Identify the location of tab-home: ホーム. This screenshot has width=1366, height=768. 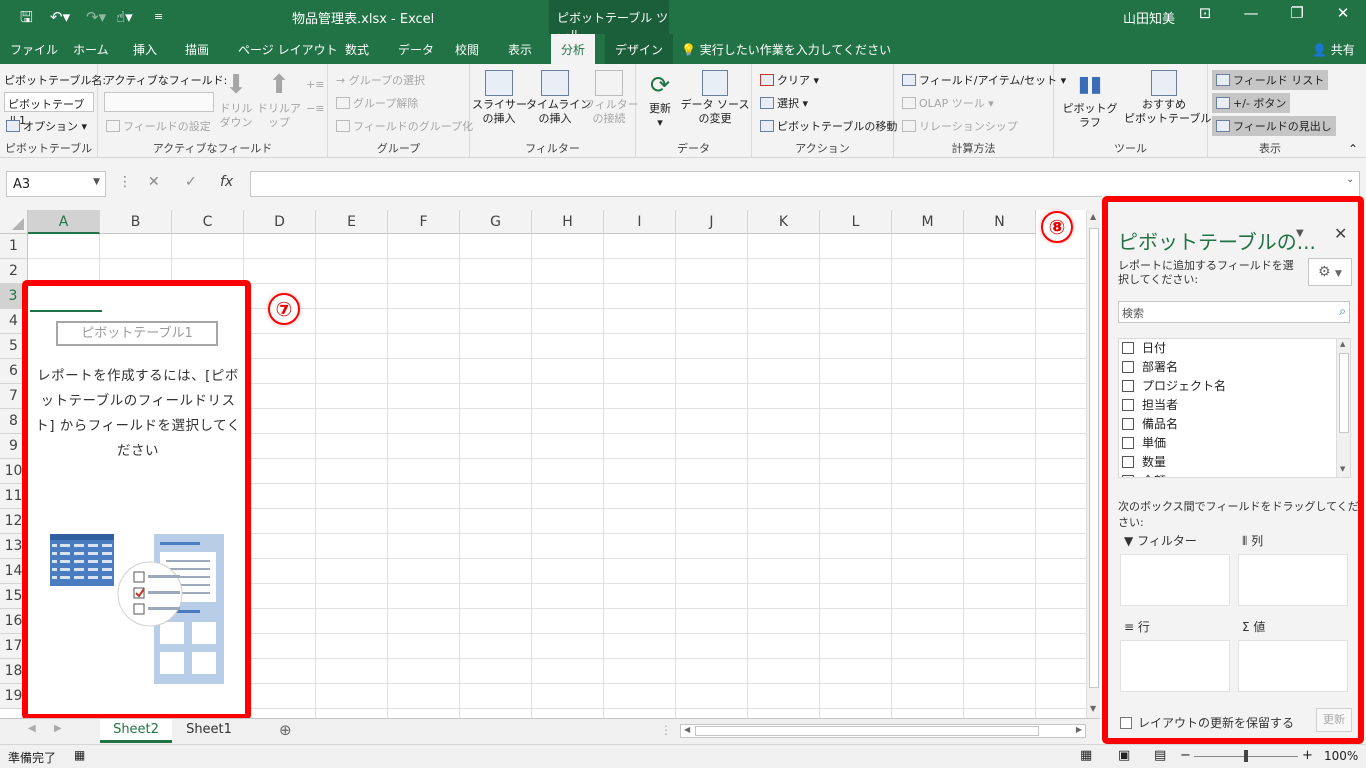
(91, 49).